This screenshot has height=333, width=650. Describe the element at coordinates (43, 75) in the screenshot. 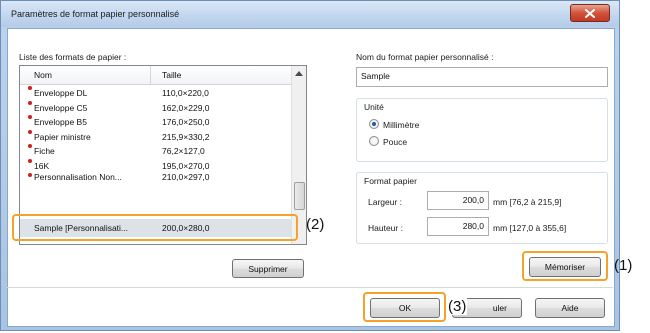

I see `column-name-header: Nom` at that location.